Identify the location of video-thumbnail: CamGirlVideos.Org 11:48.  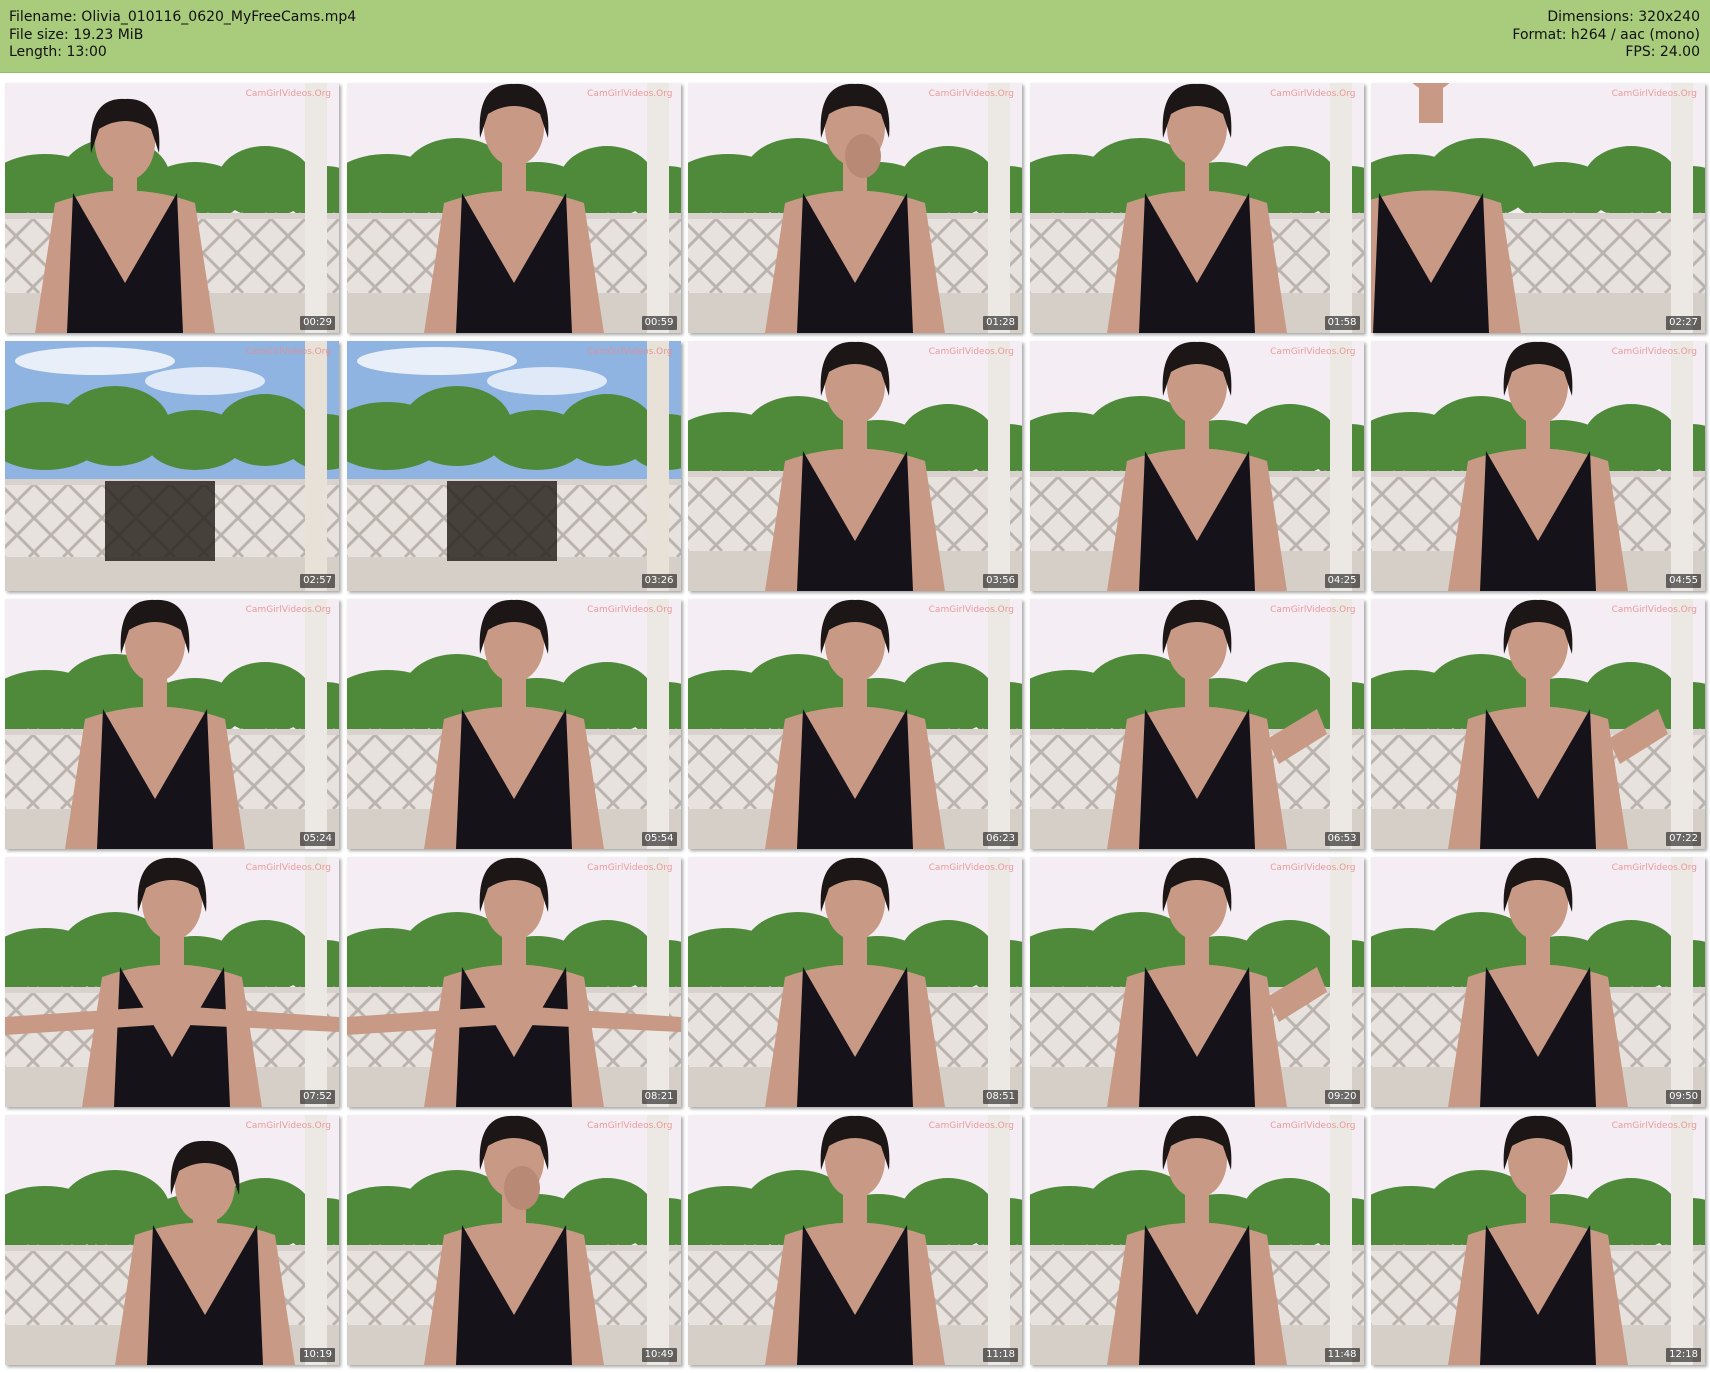
(1196, 1240).